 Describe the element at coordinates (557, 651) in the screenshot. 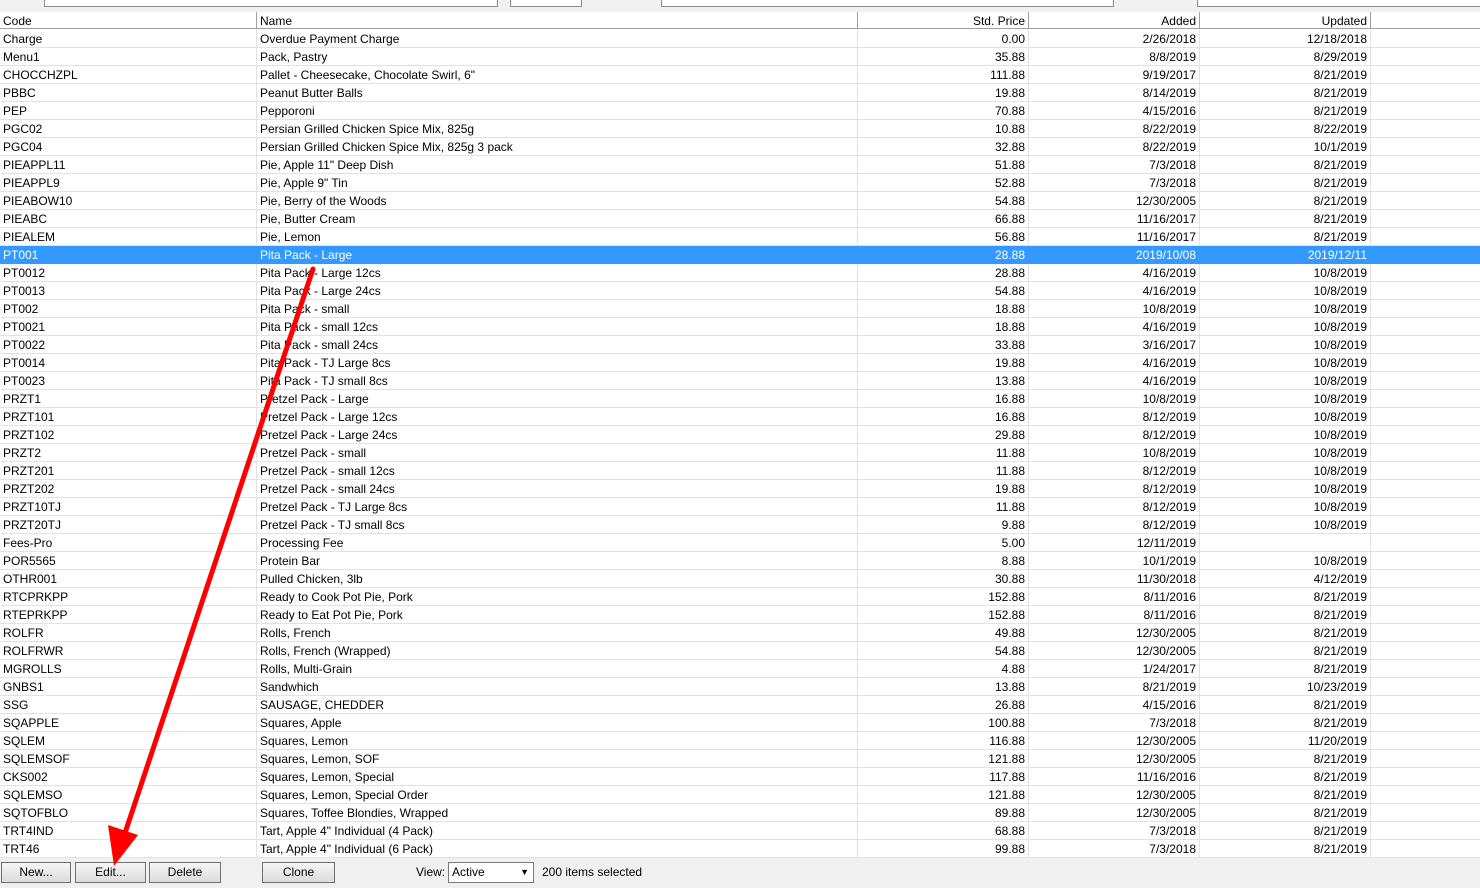

I see `cell-name: Rolls, French (Wrapped)` at that location.